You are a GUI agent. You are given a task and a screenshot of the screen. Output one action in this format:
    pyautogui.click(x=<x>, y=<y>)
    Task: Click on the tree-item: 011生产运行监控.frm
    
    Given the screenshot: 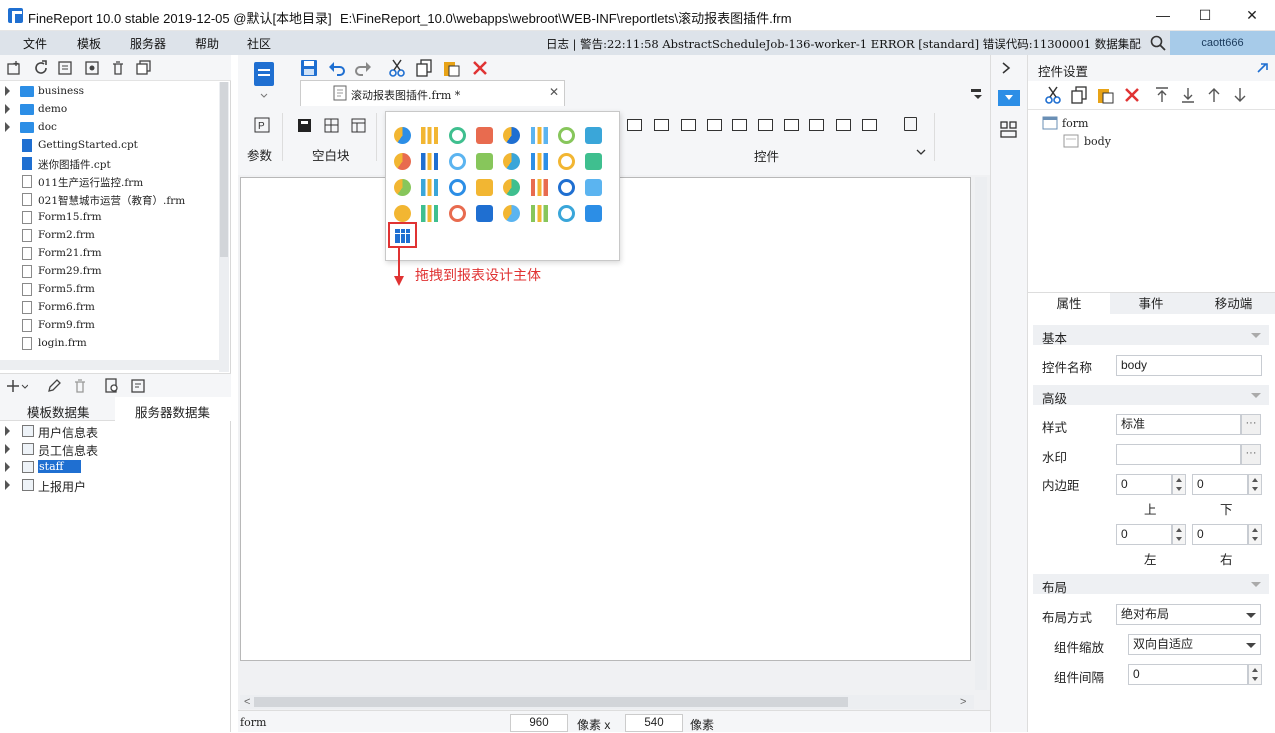 What is the action you would take?
    pyautogui.click(x=110, y=182)
    